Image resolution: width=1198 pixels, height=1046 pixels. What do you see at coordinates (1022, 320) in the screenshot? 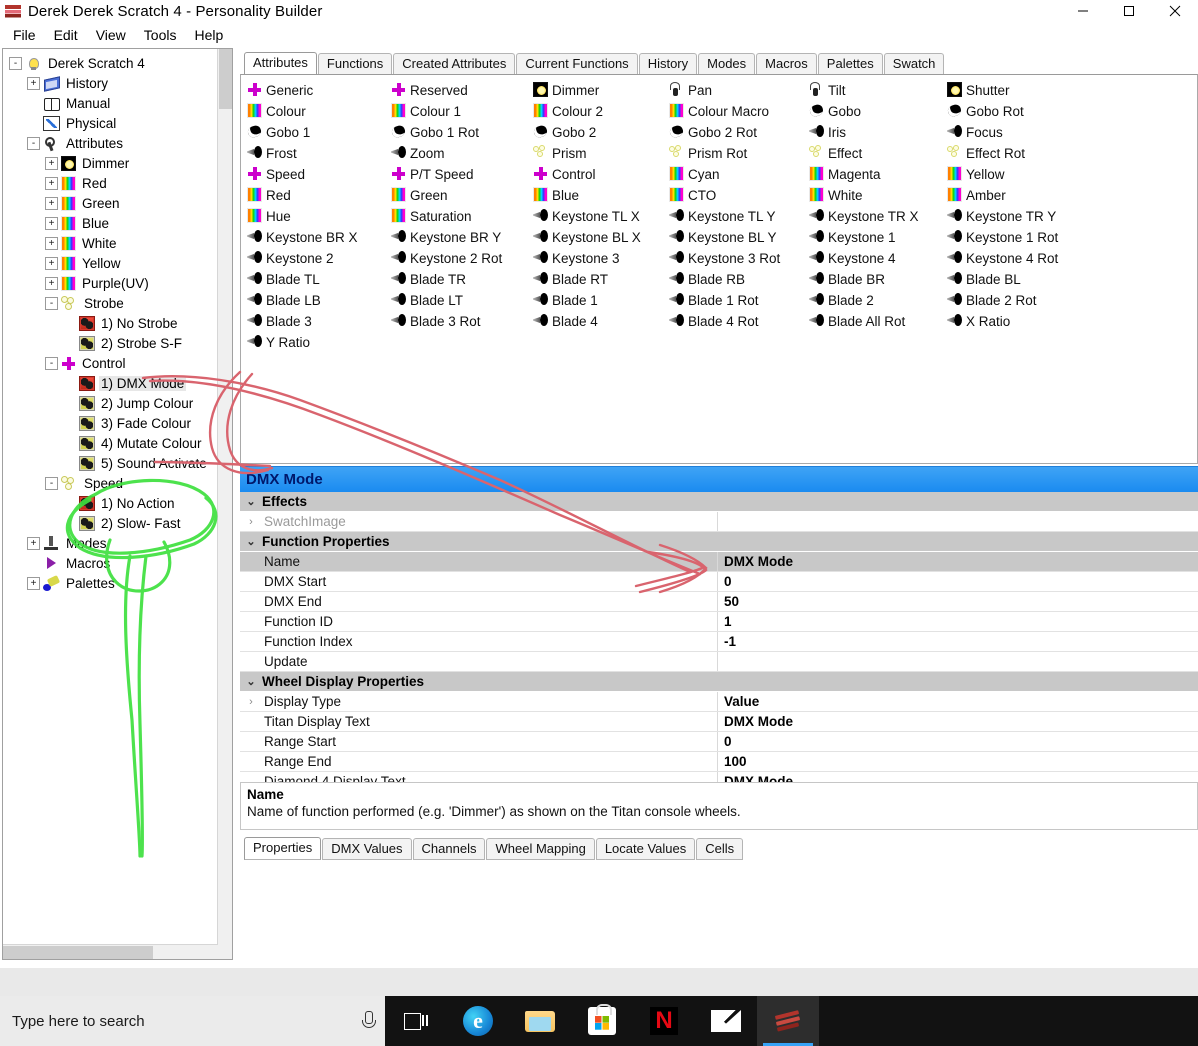
I see `attribute-item-x-ratio: X Ratio` at bounding box center [1022, 320].